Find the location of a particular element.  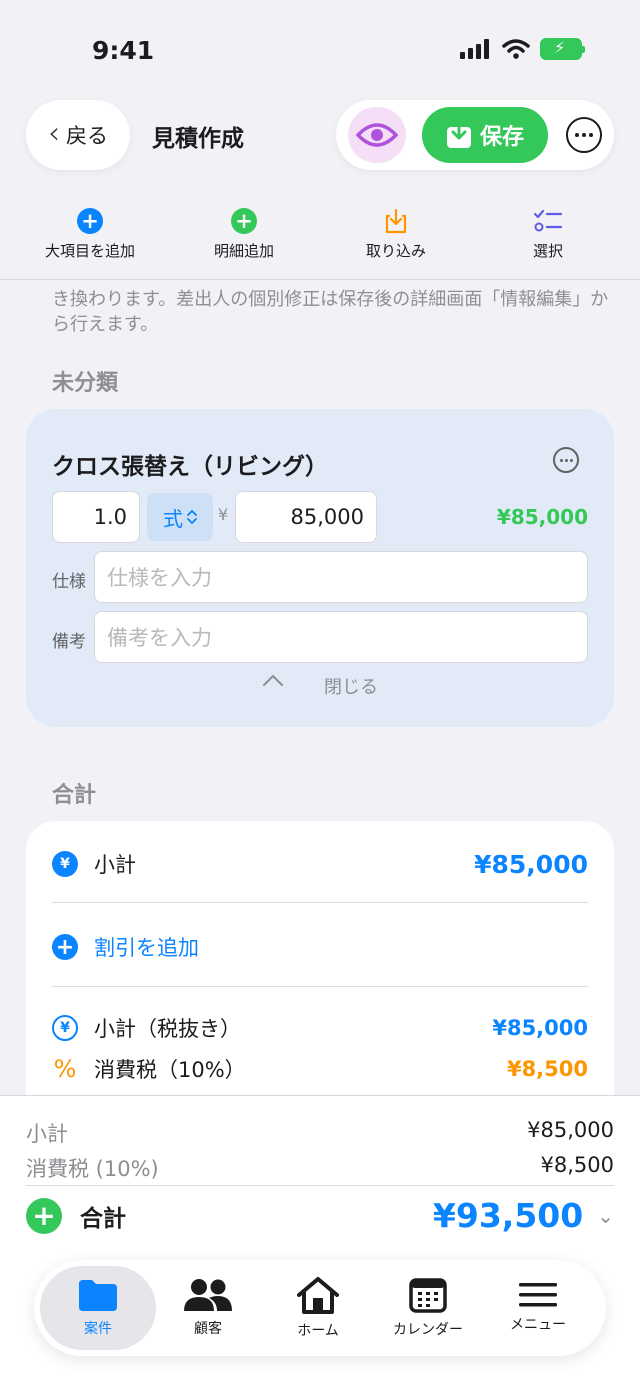

currency-symbol: ¥ is located at coordinates (223, 514).